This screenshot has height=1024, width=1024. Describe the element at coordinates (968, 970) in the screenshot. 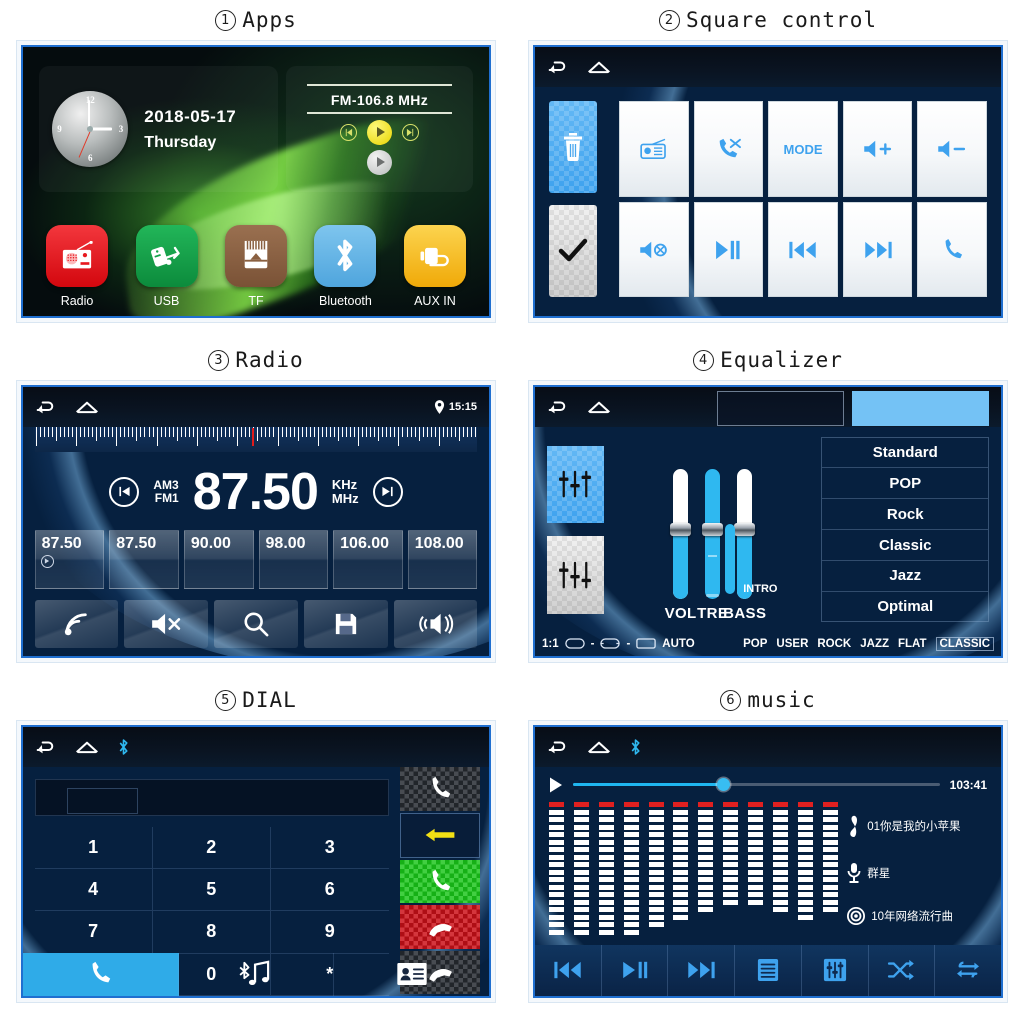

I see `repeat-button` at that location.